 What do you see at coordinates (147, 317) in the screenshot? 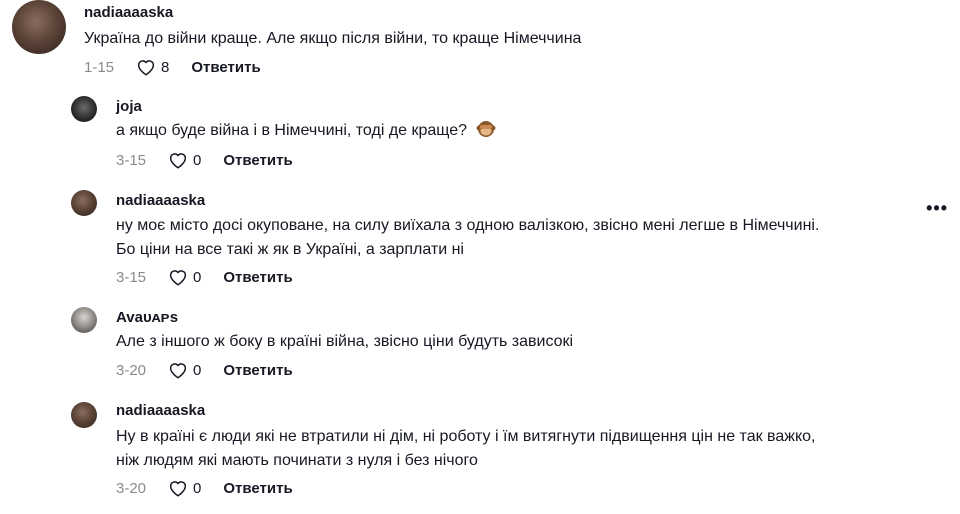
I see `comment-username: Avaᴜᴀᴘs` at bounding box center [147, 317].